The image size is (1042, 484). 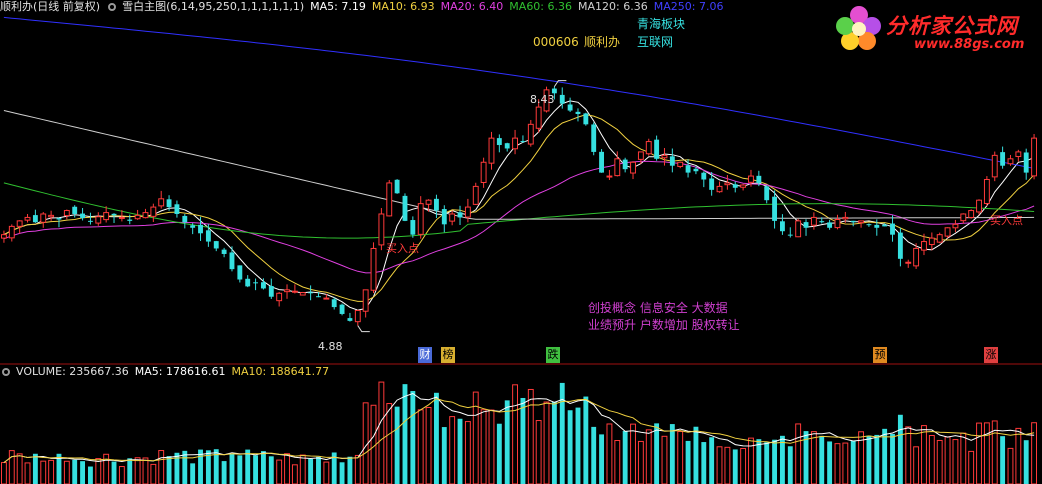 What do you see at coordinates (180, 371) in the screenshot?
I see `volume-ma5-value: MA5: 178616.61` at bounding box center [180, 371].